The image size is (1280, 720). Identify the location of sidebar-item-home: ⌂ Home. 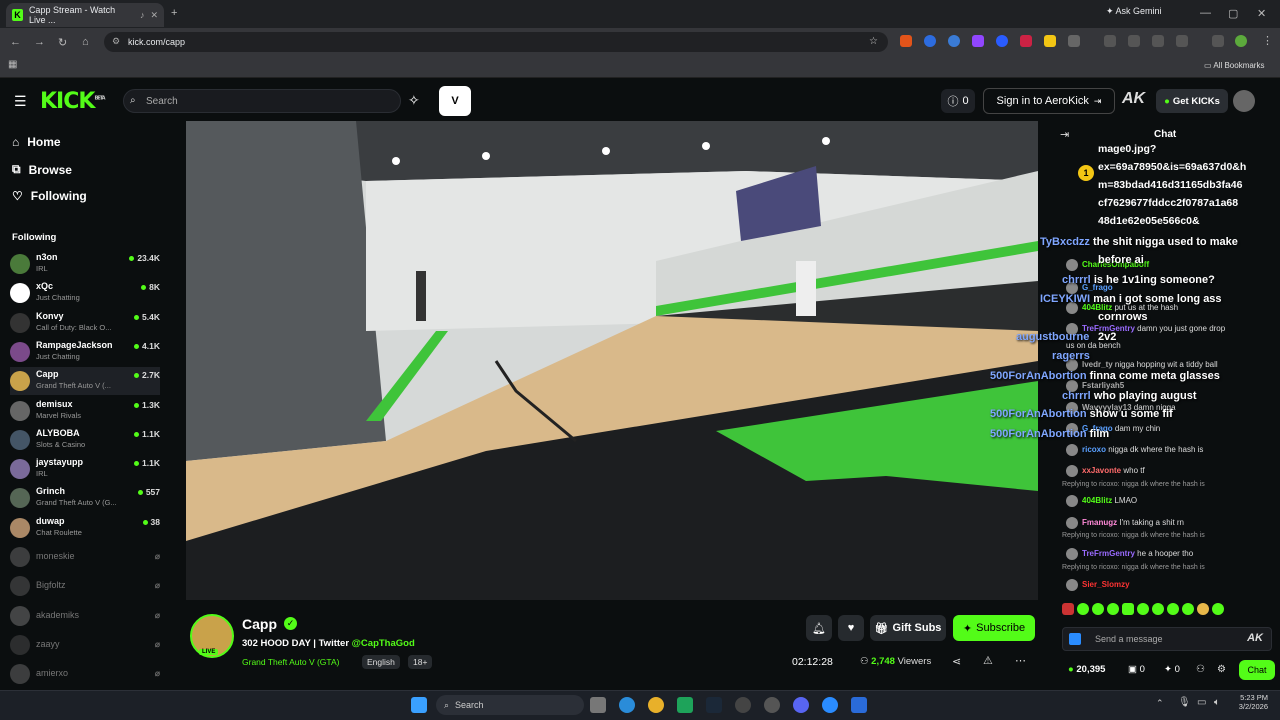
(36, 142).